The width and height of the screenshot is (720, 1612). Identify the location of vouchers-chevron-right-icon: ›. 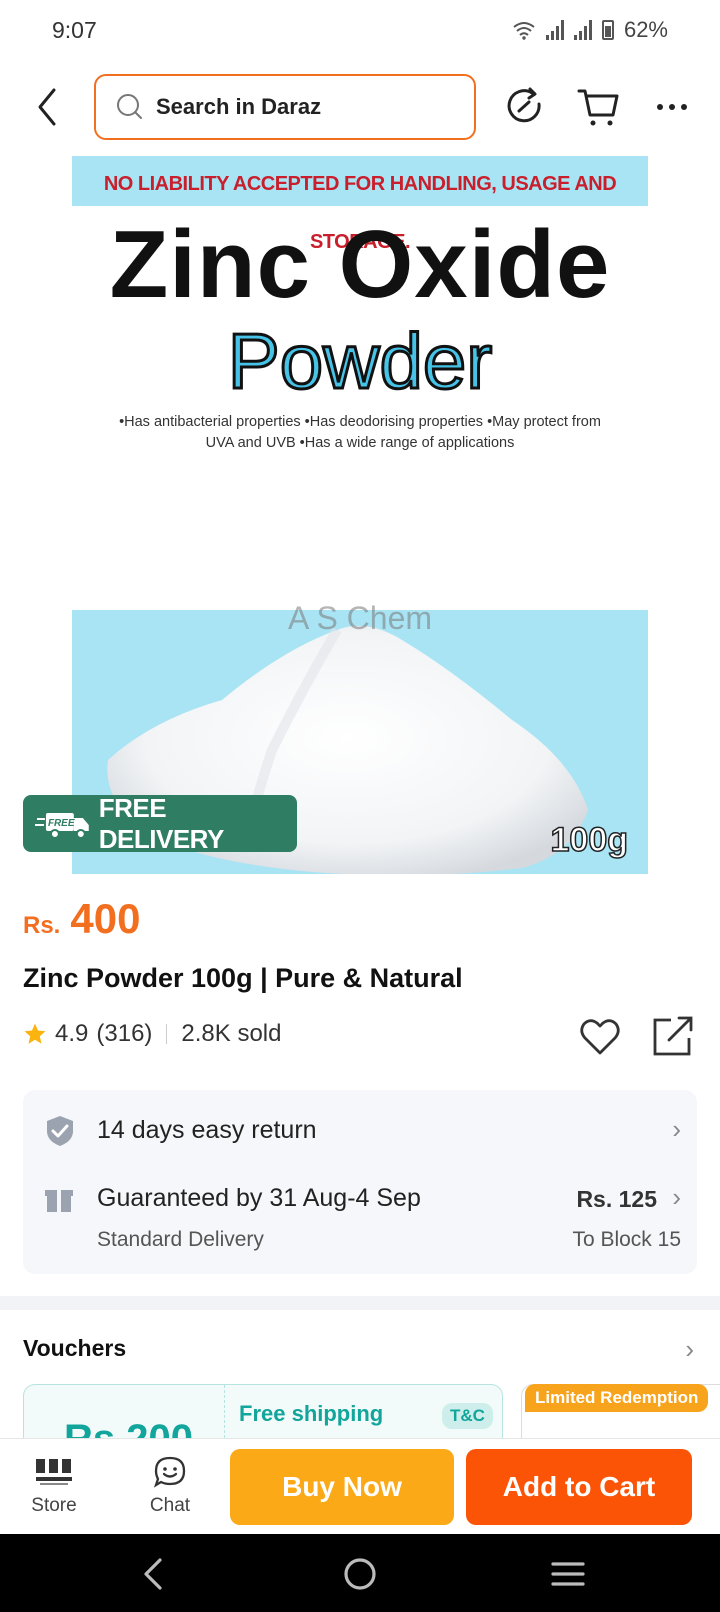
(689, 1349).